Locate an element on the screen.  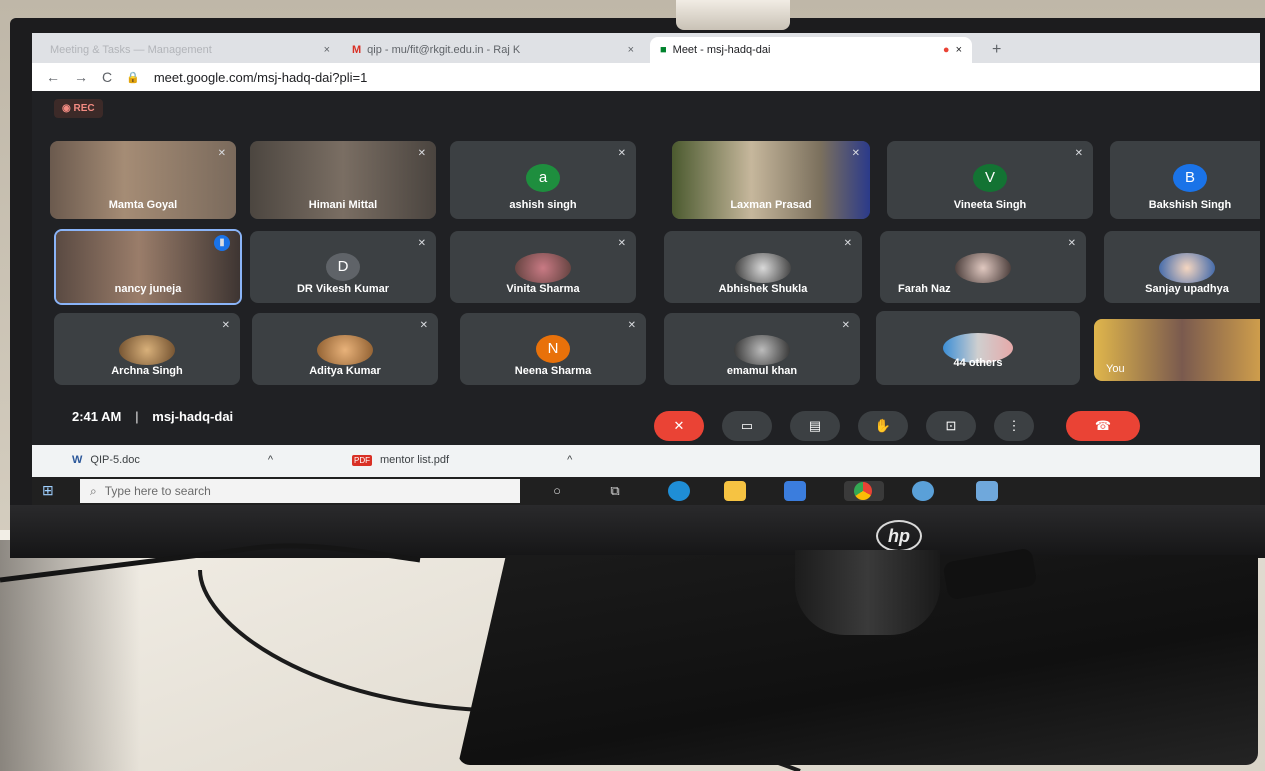
downloads-bar: W QIP-5.doc ^ PDF mentor list.pdf ^ is located at coordinates (646, 461).